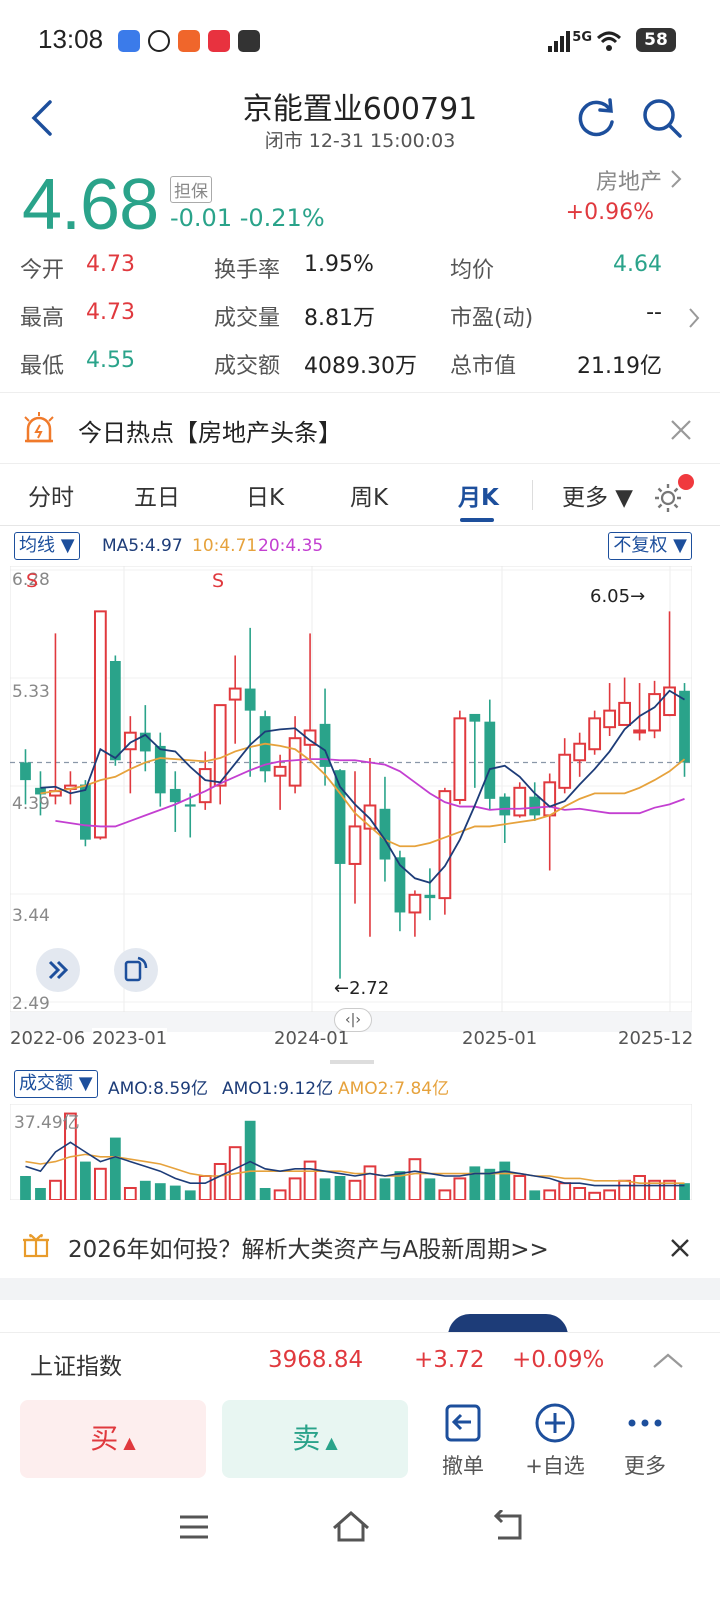 This screenshot has height=1608, width=720. I want to click on sell-button: 卖 ▲, so click(315, 1439).